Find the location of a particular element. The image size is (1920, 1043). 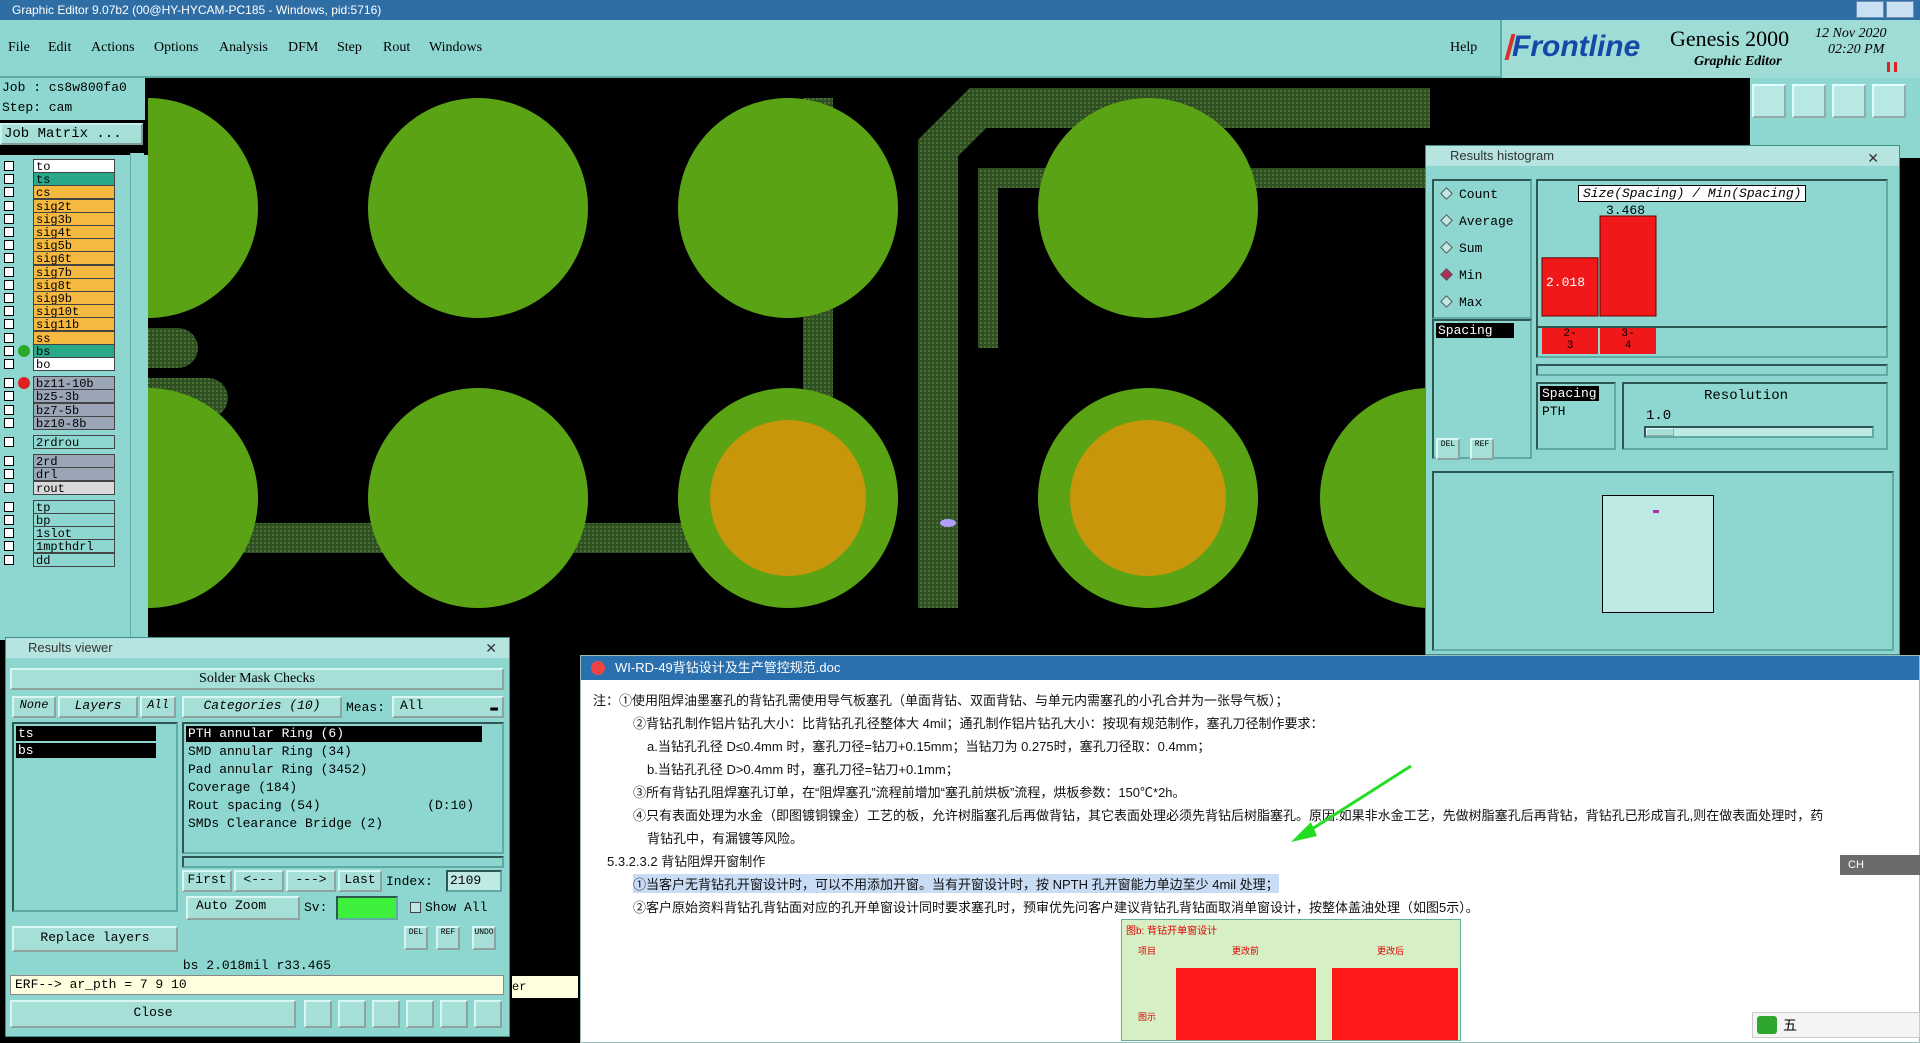

maximize-button is located at coordinates (1900, 9).